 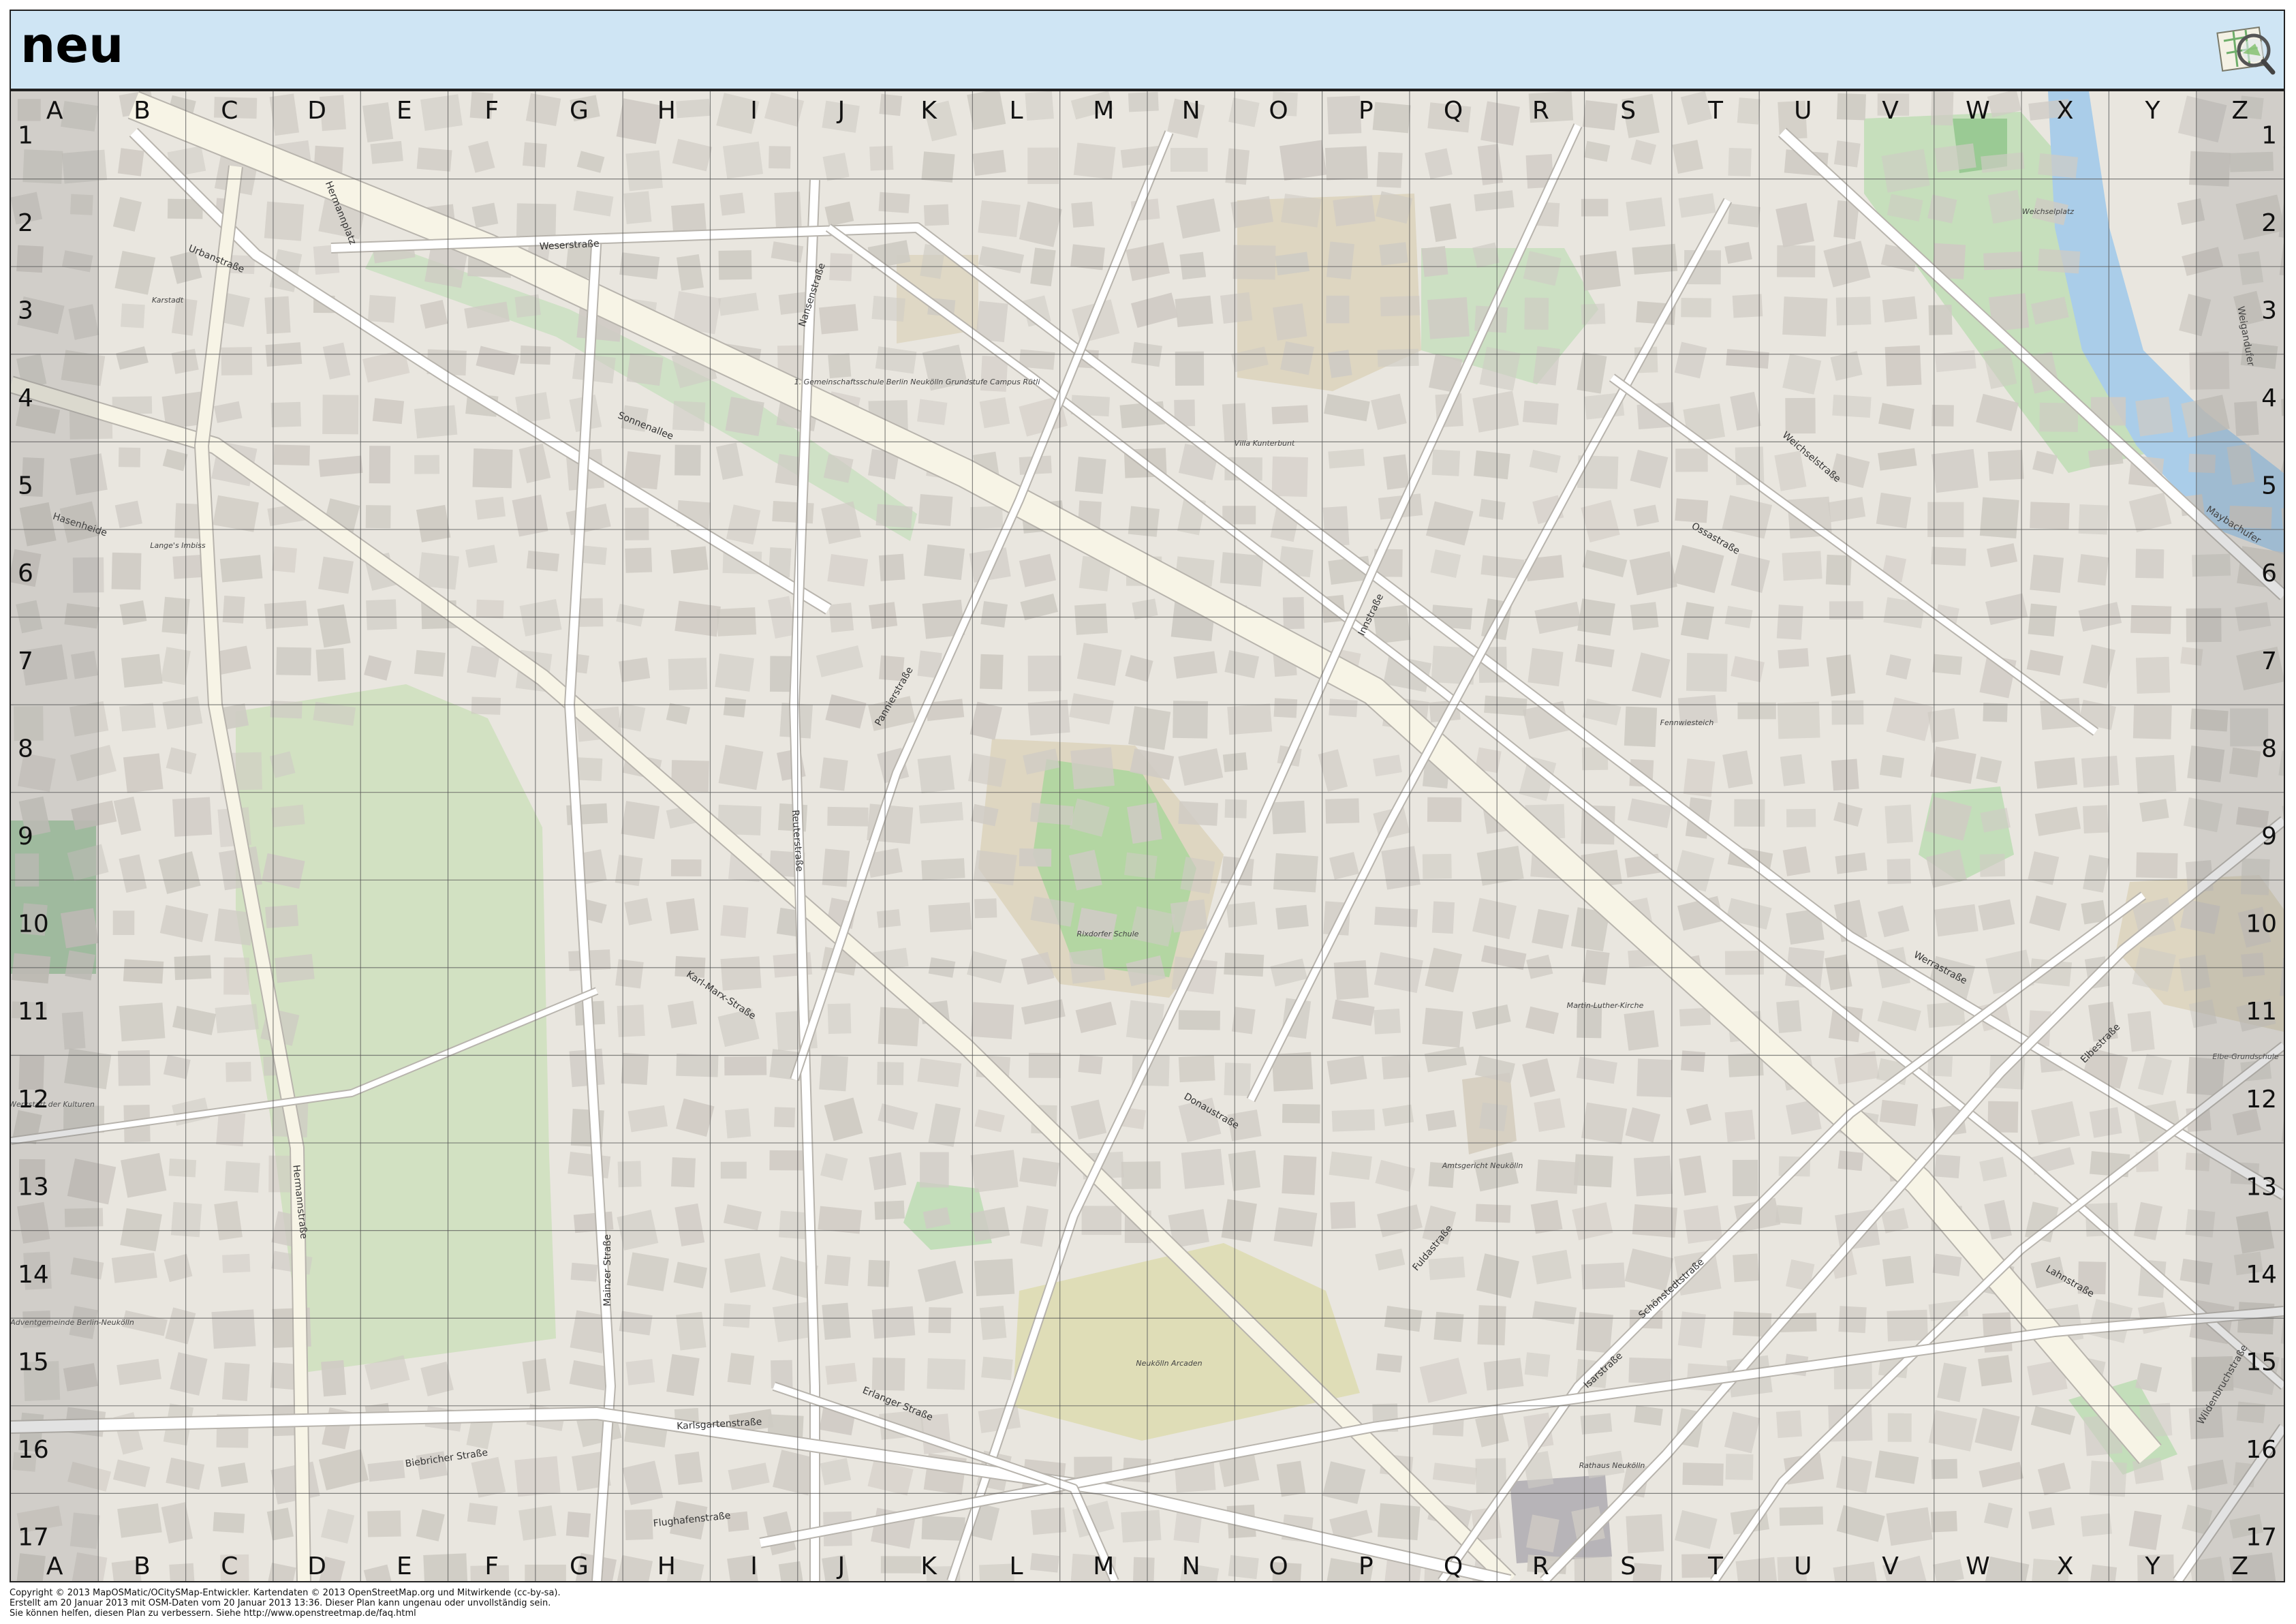 What do you see at coordinates (2269, 749) in the screenshot?
I see `grid-row-label-right: 8` at bounding box center [2269, 749].